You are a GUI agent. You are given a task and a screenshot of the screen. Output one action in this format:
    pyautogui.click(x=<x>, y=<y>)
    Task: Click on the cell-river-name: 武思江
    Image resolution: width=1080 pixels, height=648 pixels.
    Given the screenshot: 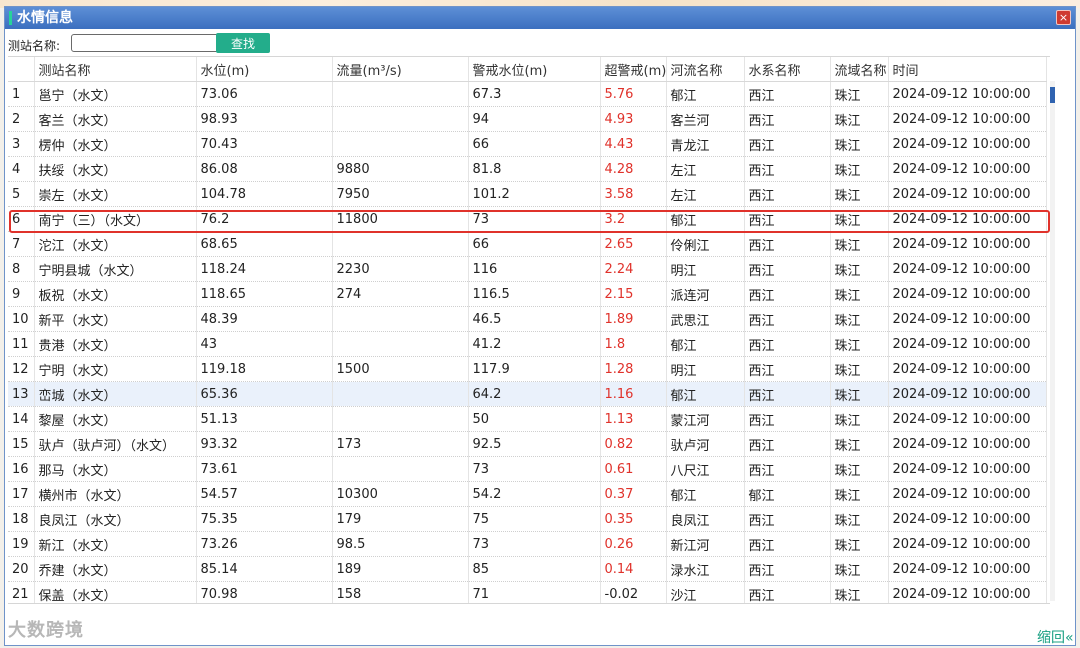 What is the action you would take?
    pyautogui.click(x=705, y=319)
    